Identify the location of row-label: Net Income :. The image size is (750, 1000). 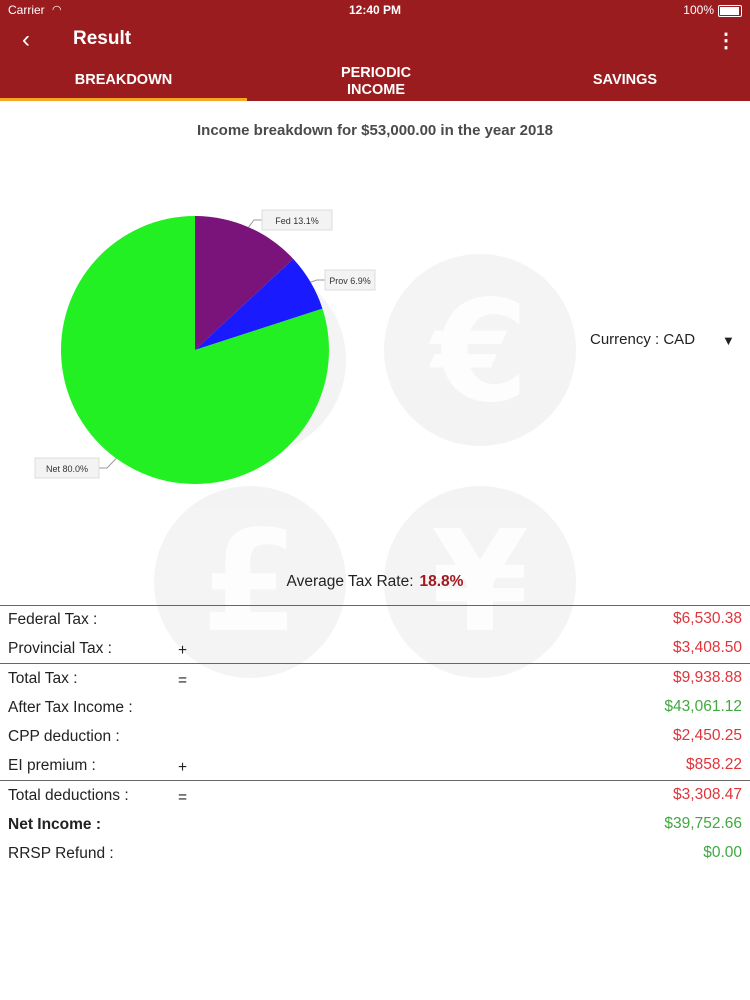
(55, 825).